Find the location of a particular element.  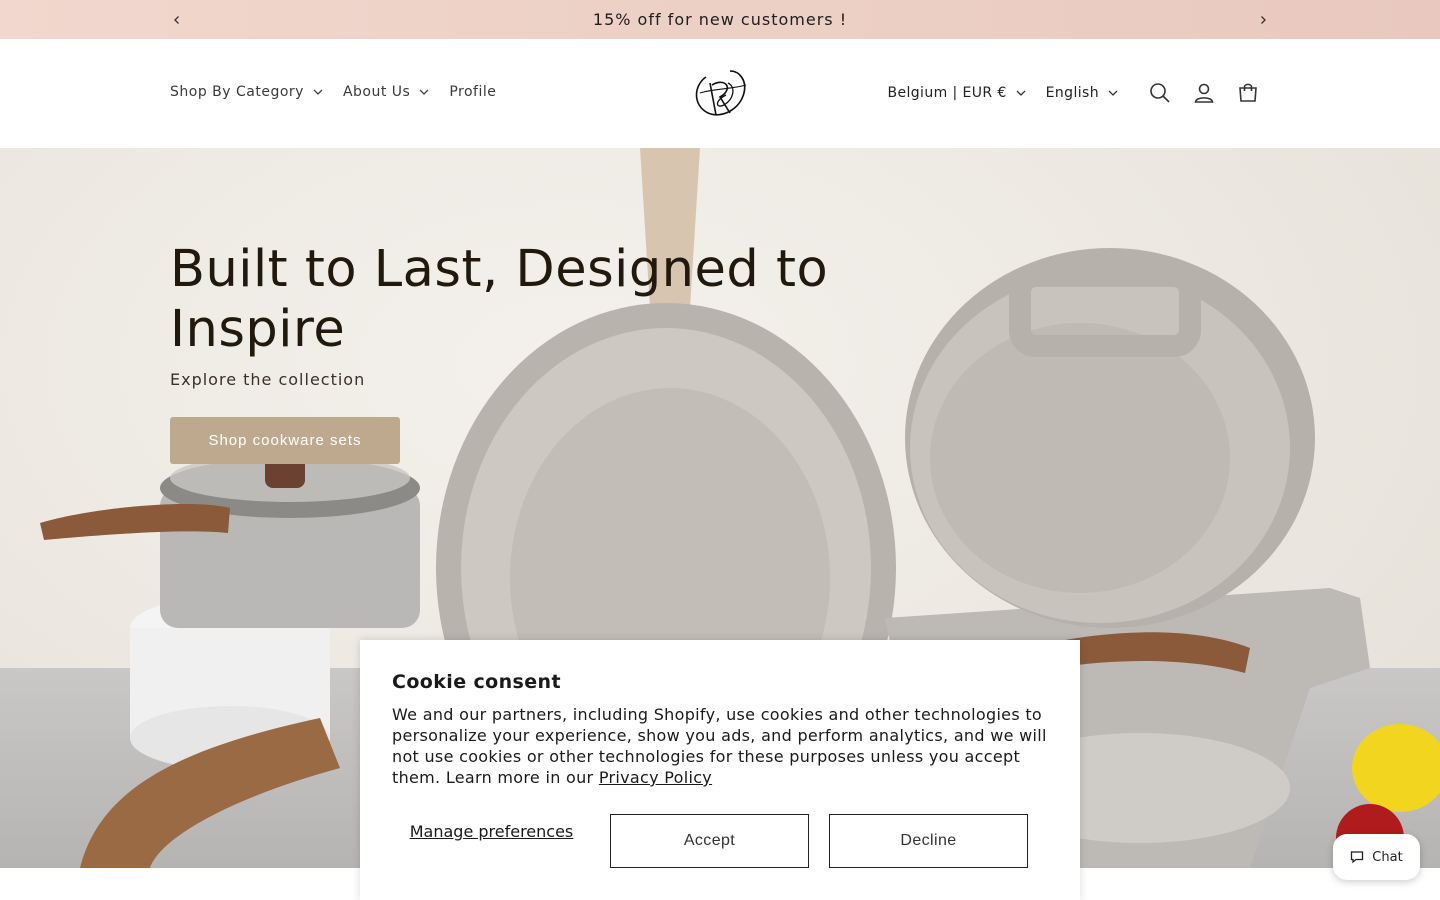

next-announcement-button is located at coordinates (1263, 20).